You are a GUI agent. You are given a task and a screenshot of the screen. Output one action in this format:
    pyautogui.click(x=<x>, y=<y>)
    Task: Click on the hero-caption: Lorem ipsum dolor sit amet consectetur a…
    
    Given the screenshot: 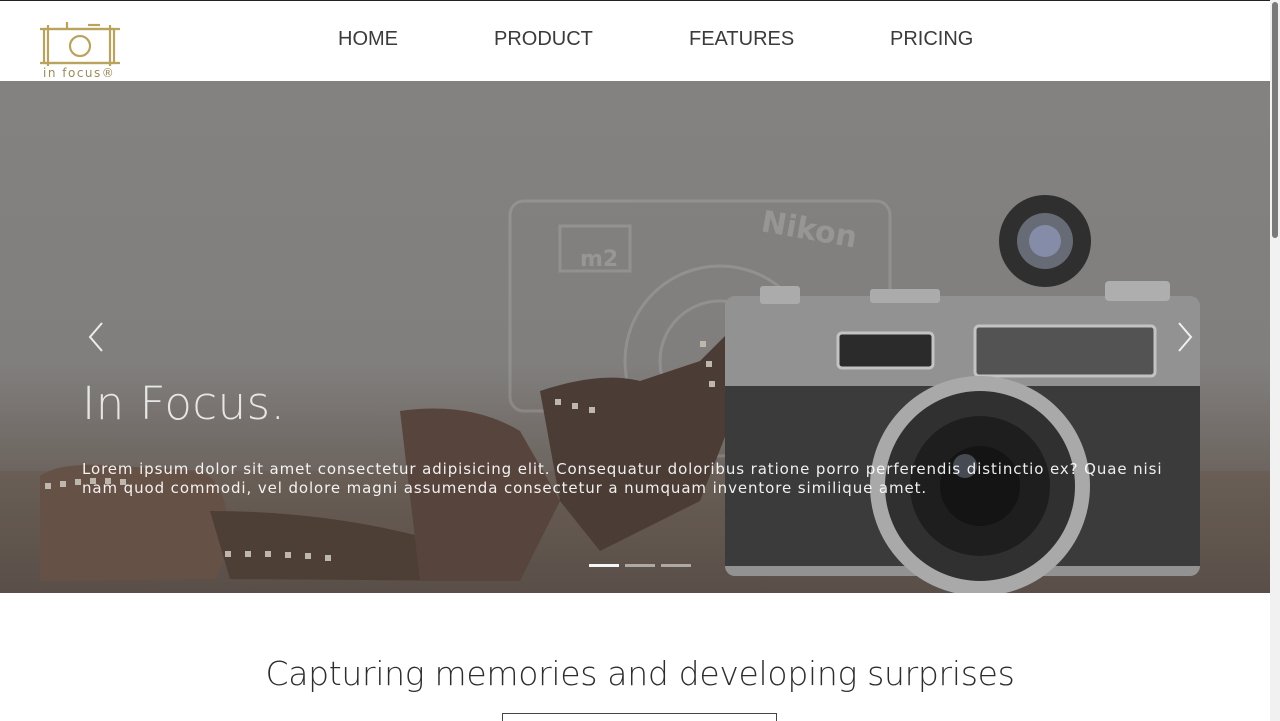 What is the action you would take?
    pyautogui.click(x=622, y=478)
    